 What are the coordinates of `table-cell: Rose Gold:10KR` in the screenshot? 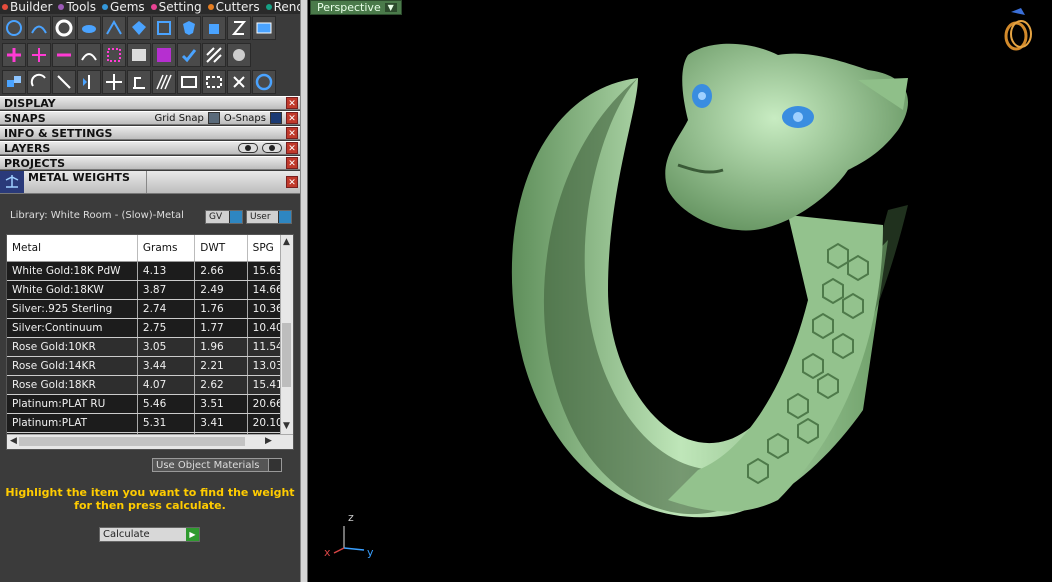 It's located at (72, 347).